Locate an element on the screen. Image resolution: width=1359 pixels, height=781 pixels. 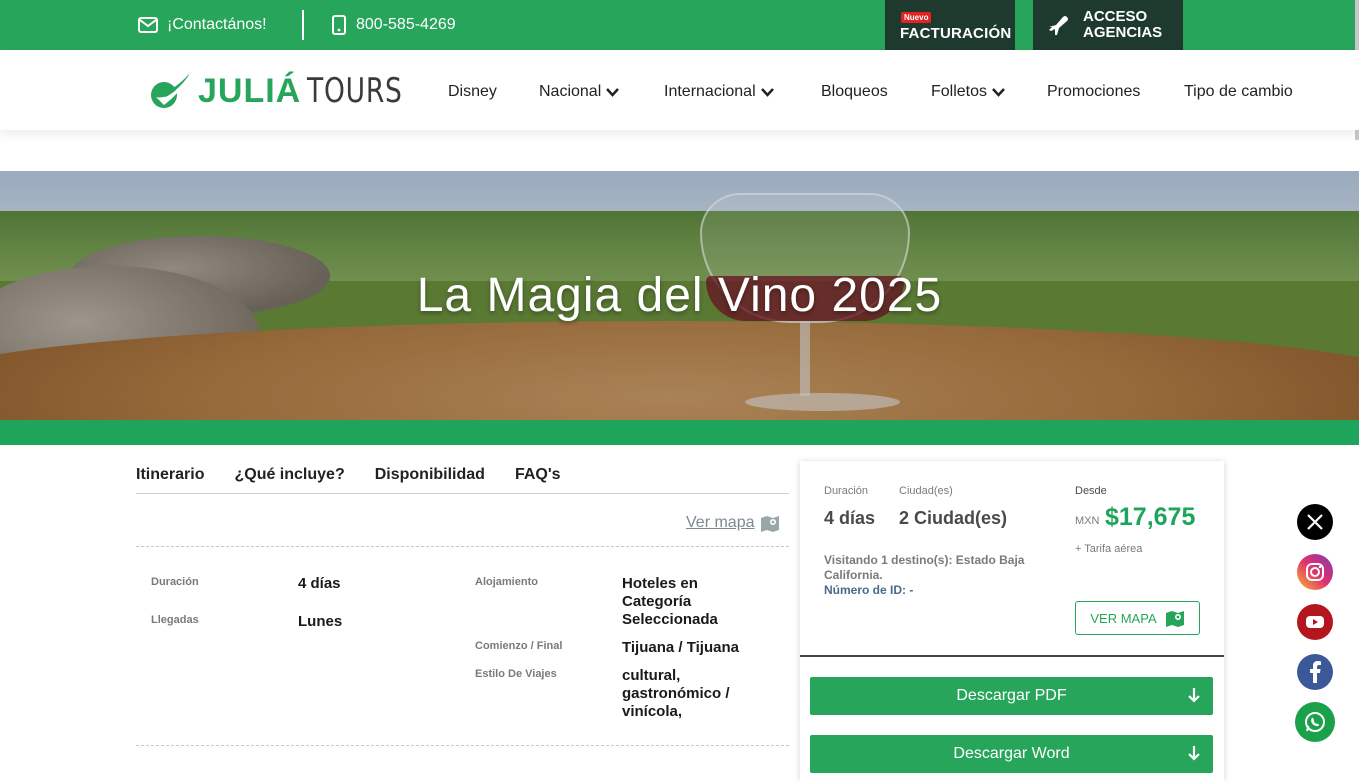
logo-text-tours: TOURS is located at coordinates (355, 91).